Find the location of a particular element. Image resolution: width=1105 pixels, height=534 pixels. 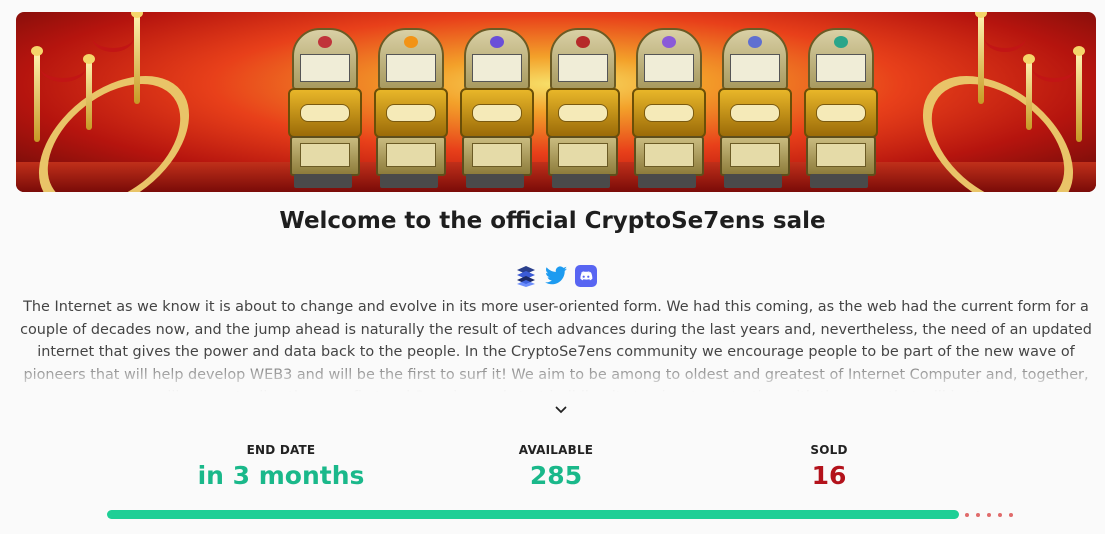

twitter-icon is located at coordinates (556, 276).